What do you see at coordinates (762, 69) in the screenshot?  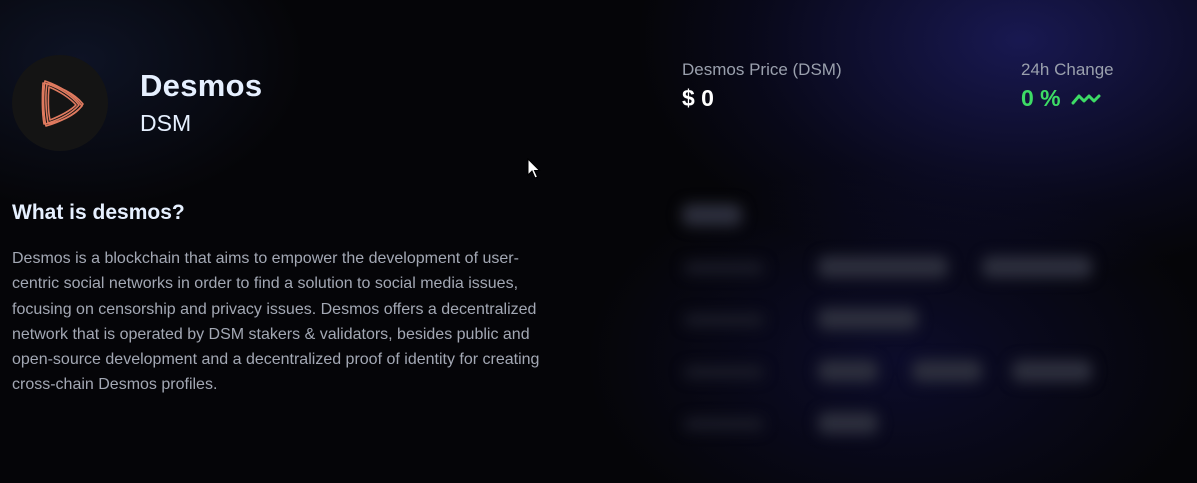 I see `price-label: Desmos Price (DSM)` at bounding box center [762, 69].